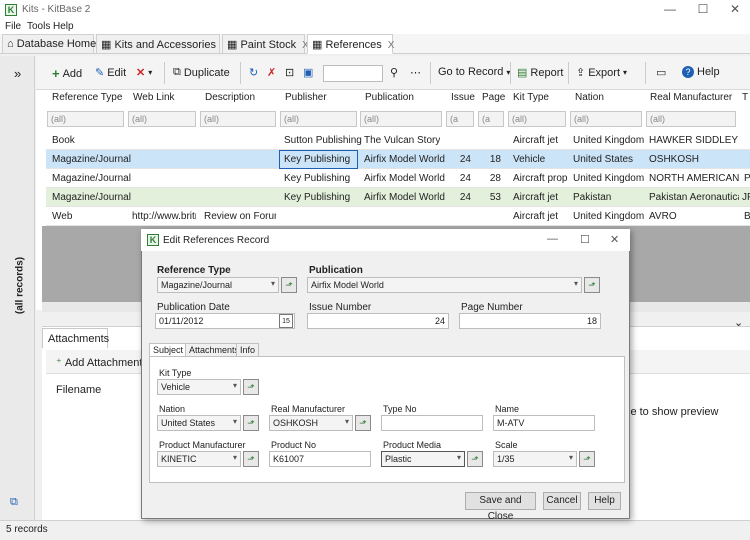  I want to click on tab-paint-stock: ▦ Paint Stock X, so click(265, 44).